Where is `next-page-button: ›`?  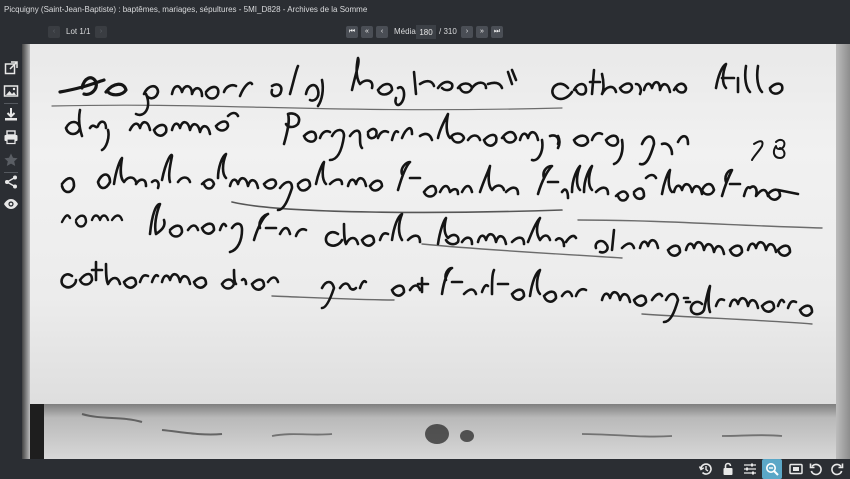
next-page-button: › is located at coordinates (467, 32).